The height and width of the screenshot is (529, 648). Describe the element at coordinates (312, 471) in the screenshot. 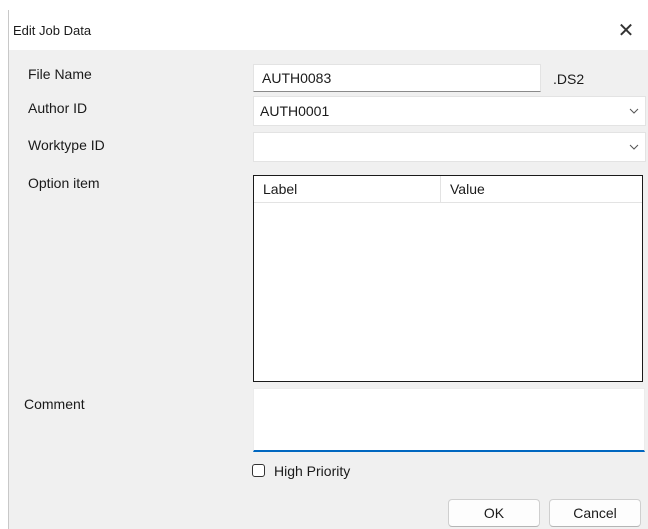

I see `high-priority-label: High Priority` at that location.